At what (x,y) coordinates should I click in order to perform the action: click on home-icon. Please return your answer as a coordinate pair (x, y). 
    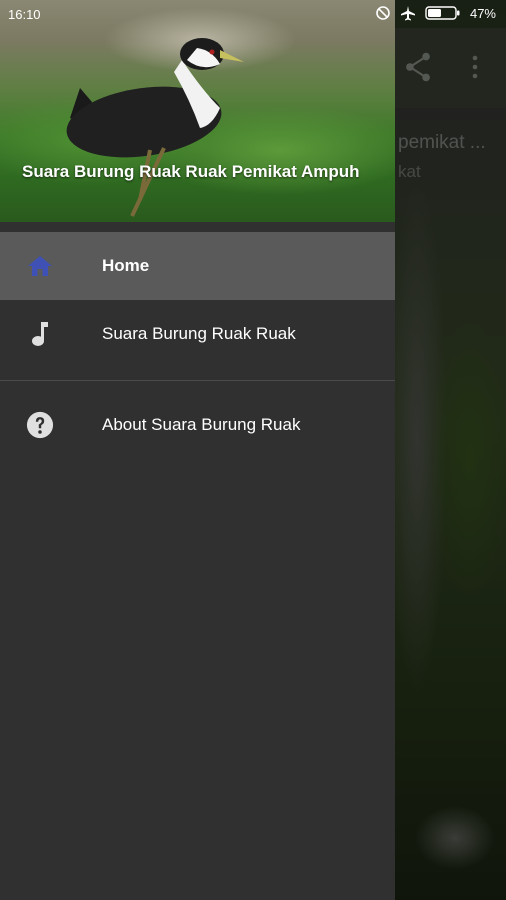
    Looking at the image, I should click on (40, 266).